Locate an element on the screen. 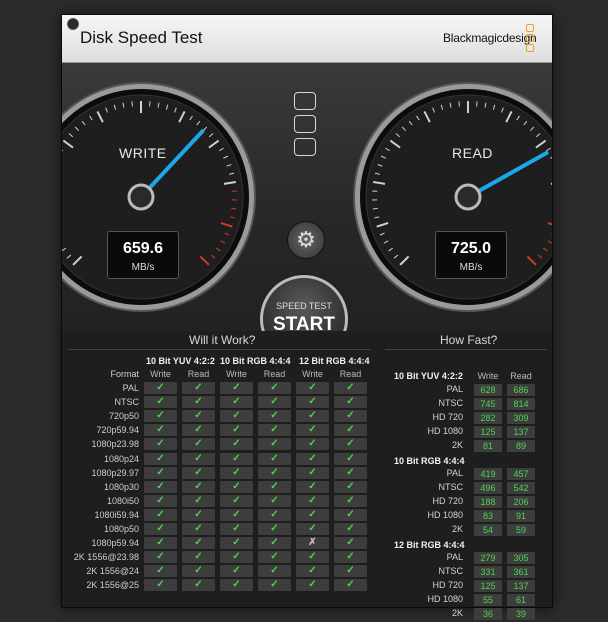 This screenshot has height=622, width=608. how-fast-read-value: 89 is located at coordinates (521, 446).